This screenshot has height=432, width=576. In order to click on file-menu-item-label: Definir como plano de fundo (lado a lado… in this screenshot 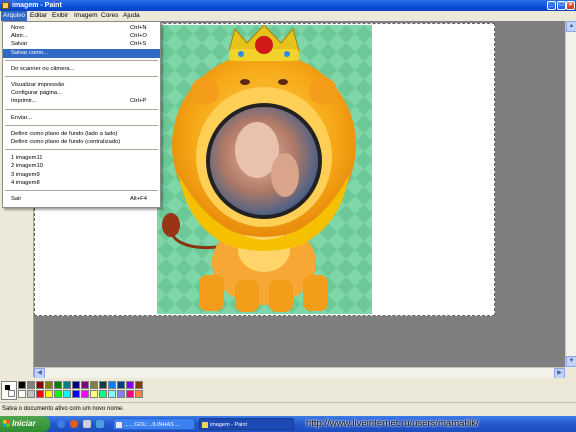, I will do `click(64, 133)`.